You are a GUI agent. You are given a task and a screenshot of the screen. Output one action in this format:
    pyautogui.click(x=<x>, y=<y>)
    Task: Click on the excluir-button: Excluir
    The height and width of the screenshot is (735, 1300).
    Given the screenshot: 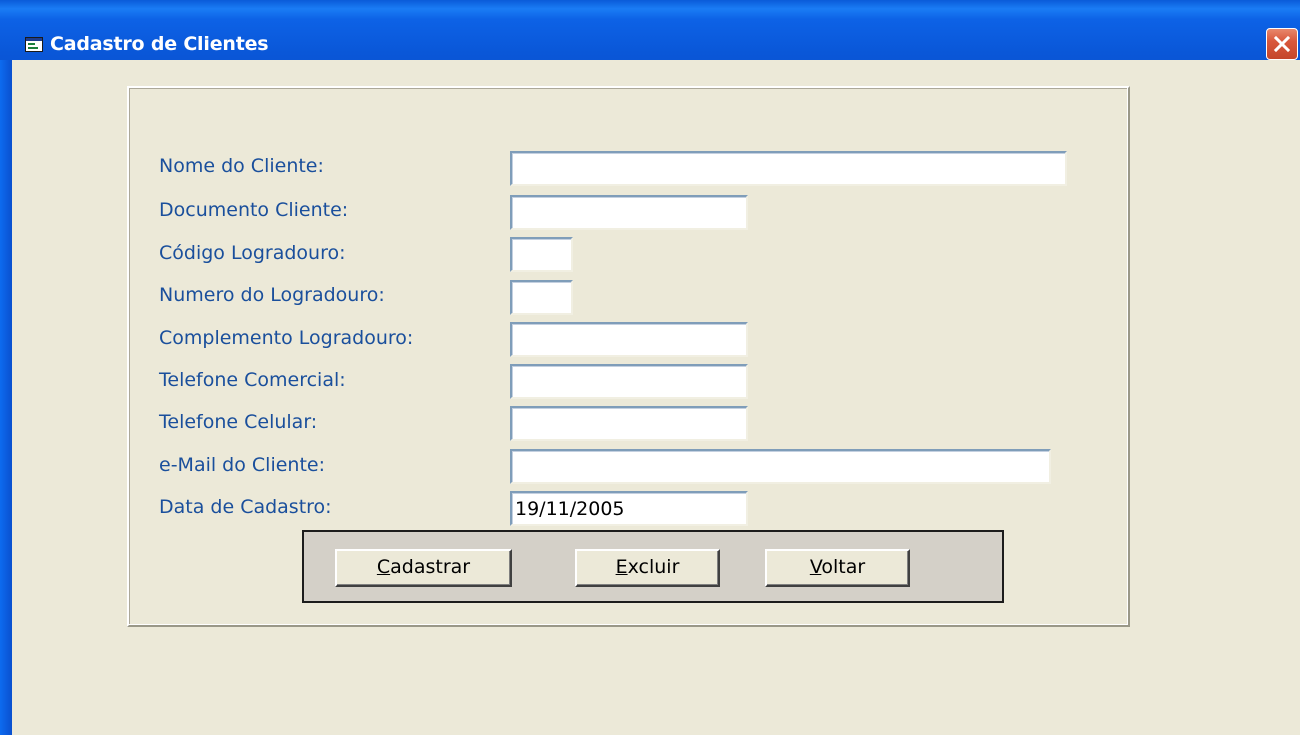 What is the action you would take?
    pyautogui.click(x=647, y=568)
    